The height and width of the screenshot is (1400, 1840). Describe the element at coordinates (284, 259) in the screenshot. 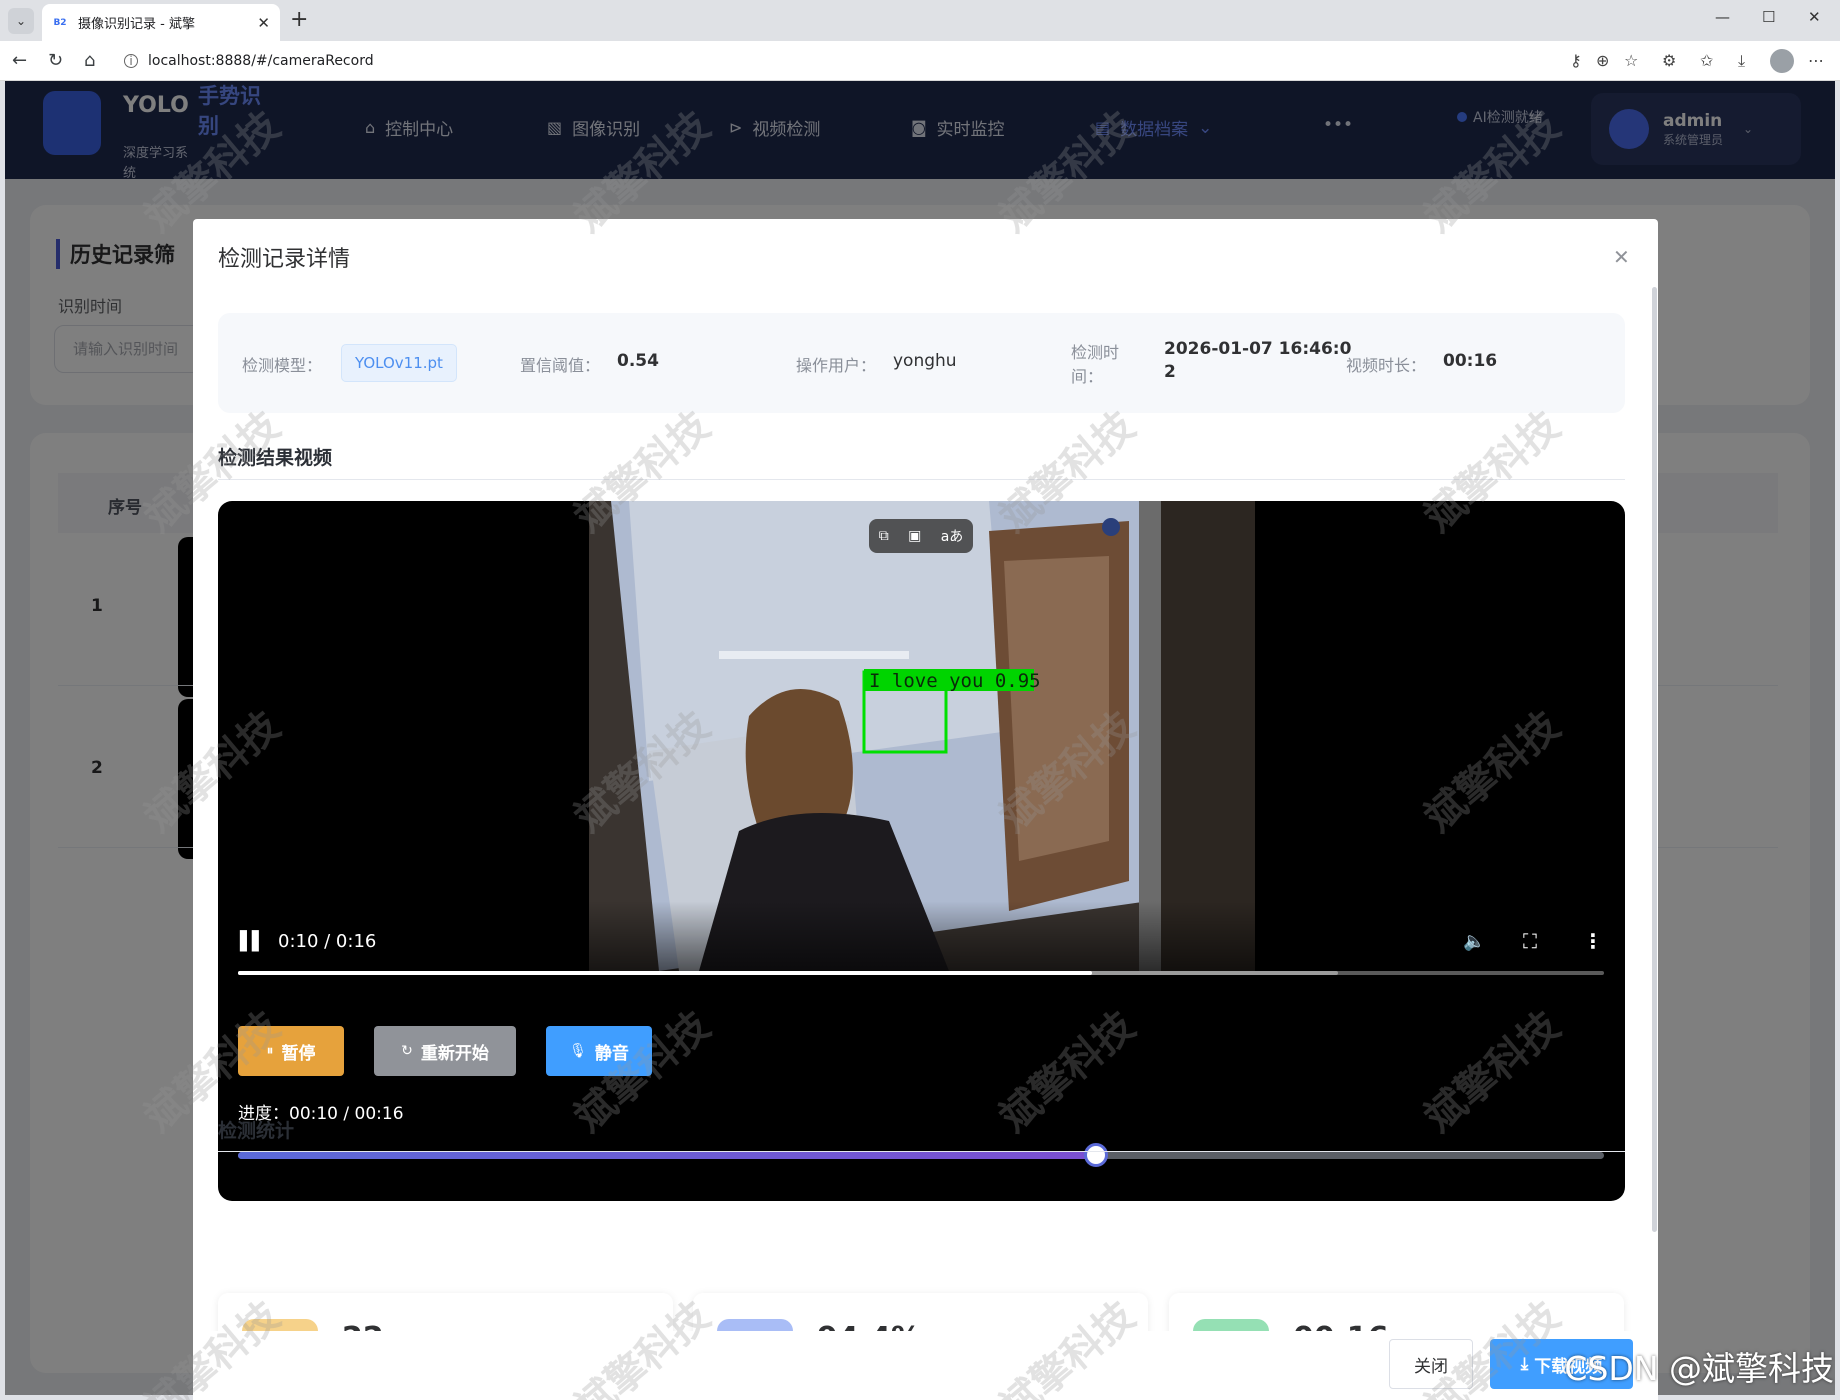

I see `dialog-title: 检测记录详情` at that location.